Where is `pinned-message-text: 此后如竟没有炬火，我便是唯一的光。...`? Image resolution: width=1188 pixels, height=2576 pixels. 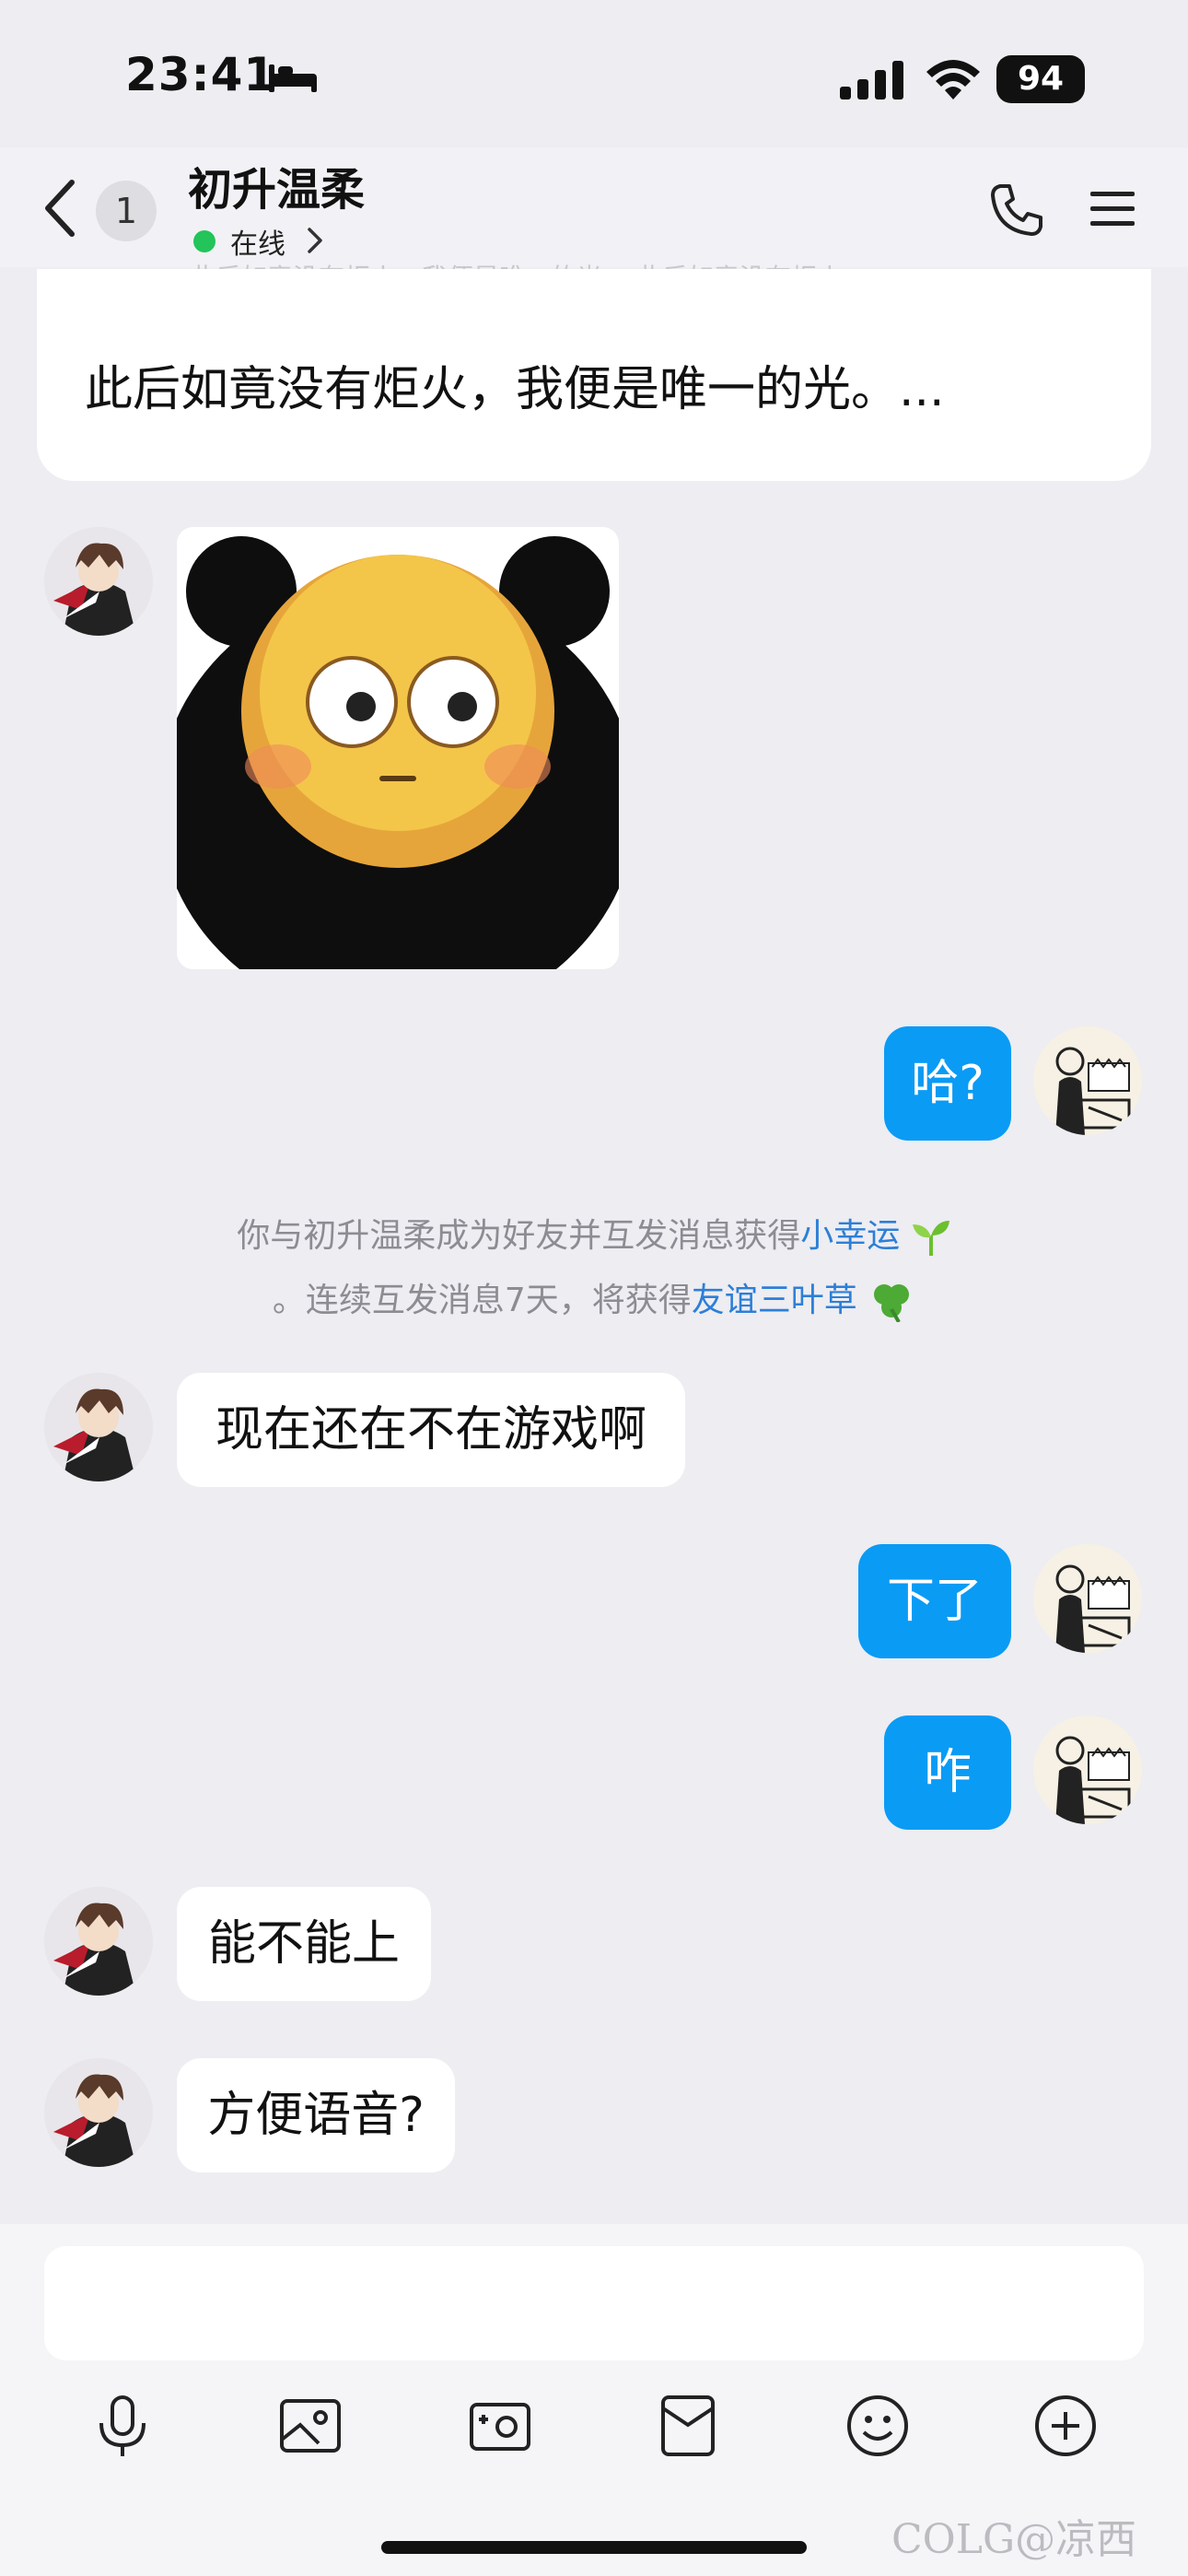 pinned-message-text: 此后如竟没有炬火，我便是唯一的光。... is located at coordinates (515, 389).